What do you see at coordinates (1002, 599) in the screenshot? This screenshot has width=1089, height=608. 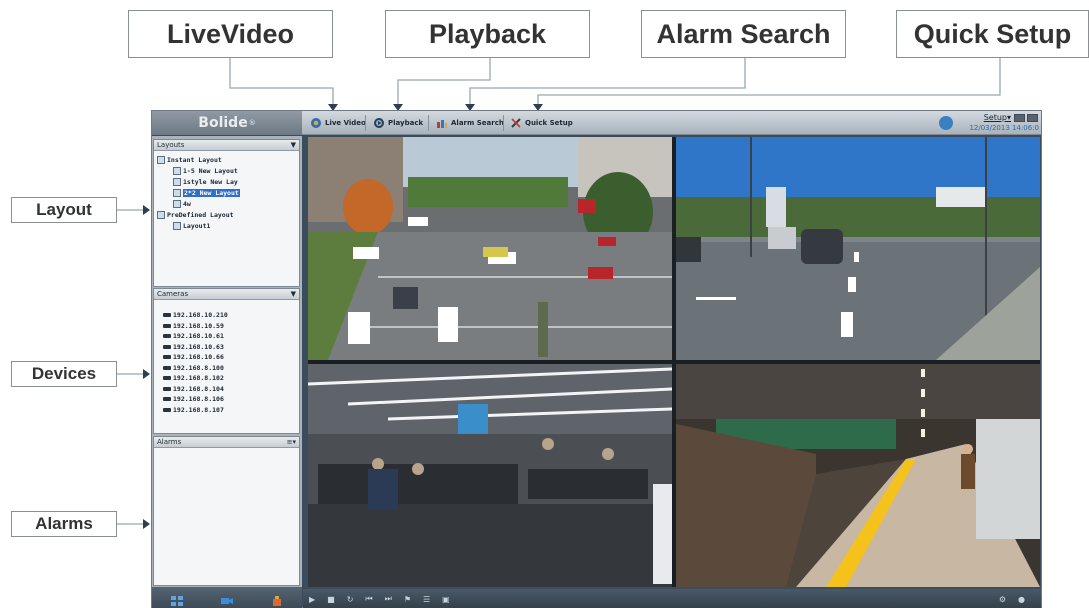 I see `settings-icon: ⚙` at bounding box center [1002, 599].